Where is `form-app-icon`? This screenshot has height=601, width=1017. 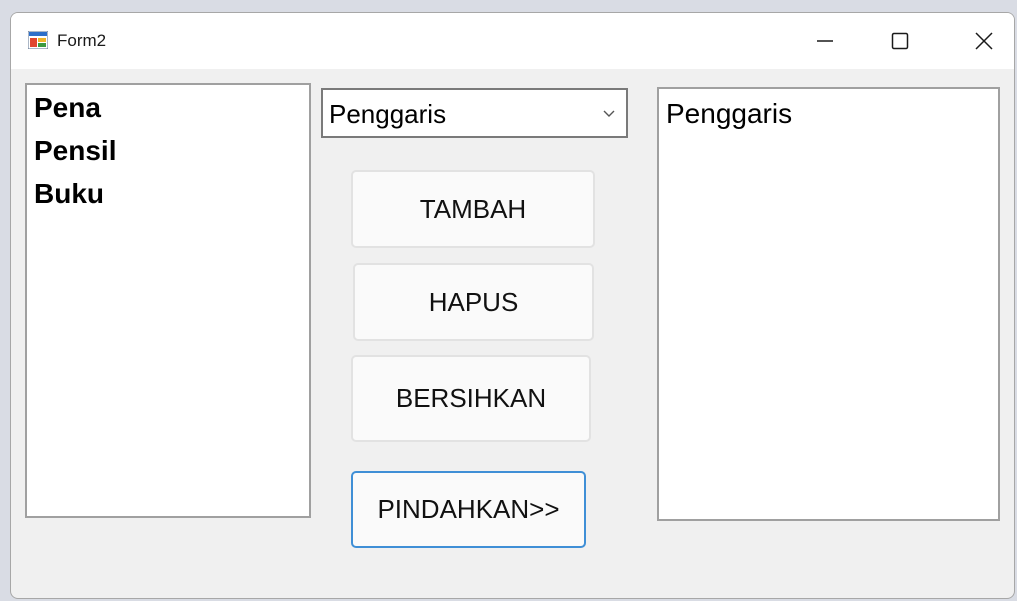
form-app-icon is located at coordinates (38, 40).